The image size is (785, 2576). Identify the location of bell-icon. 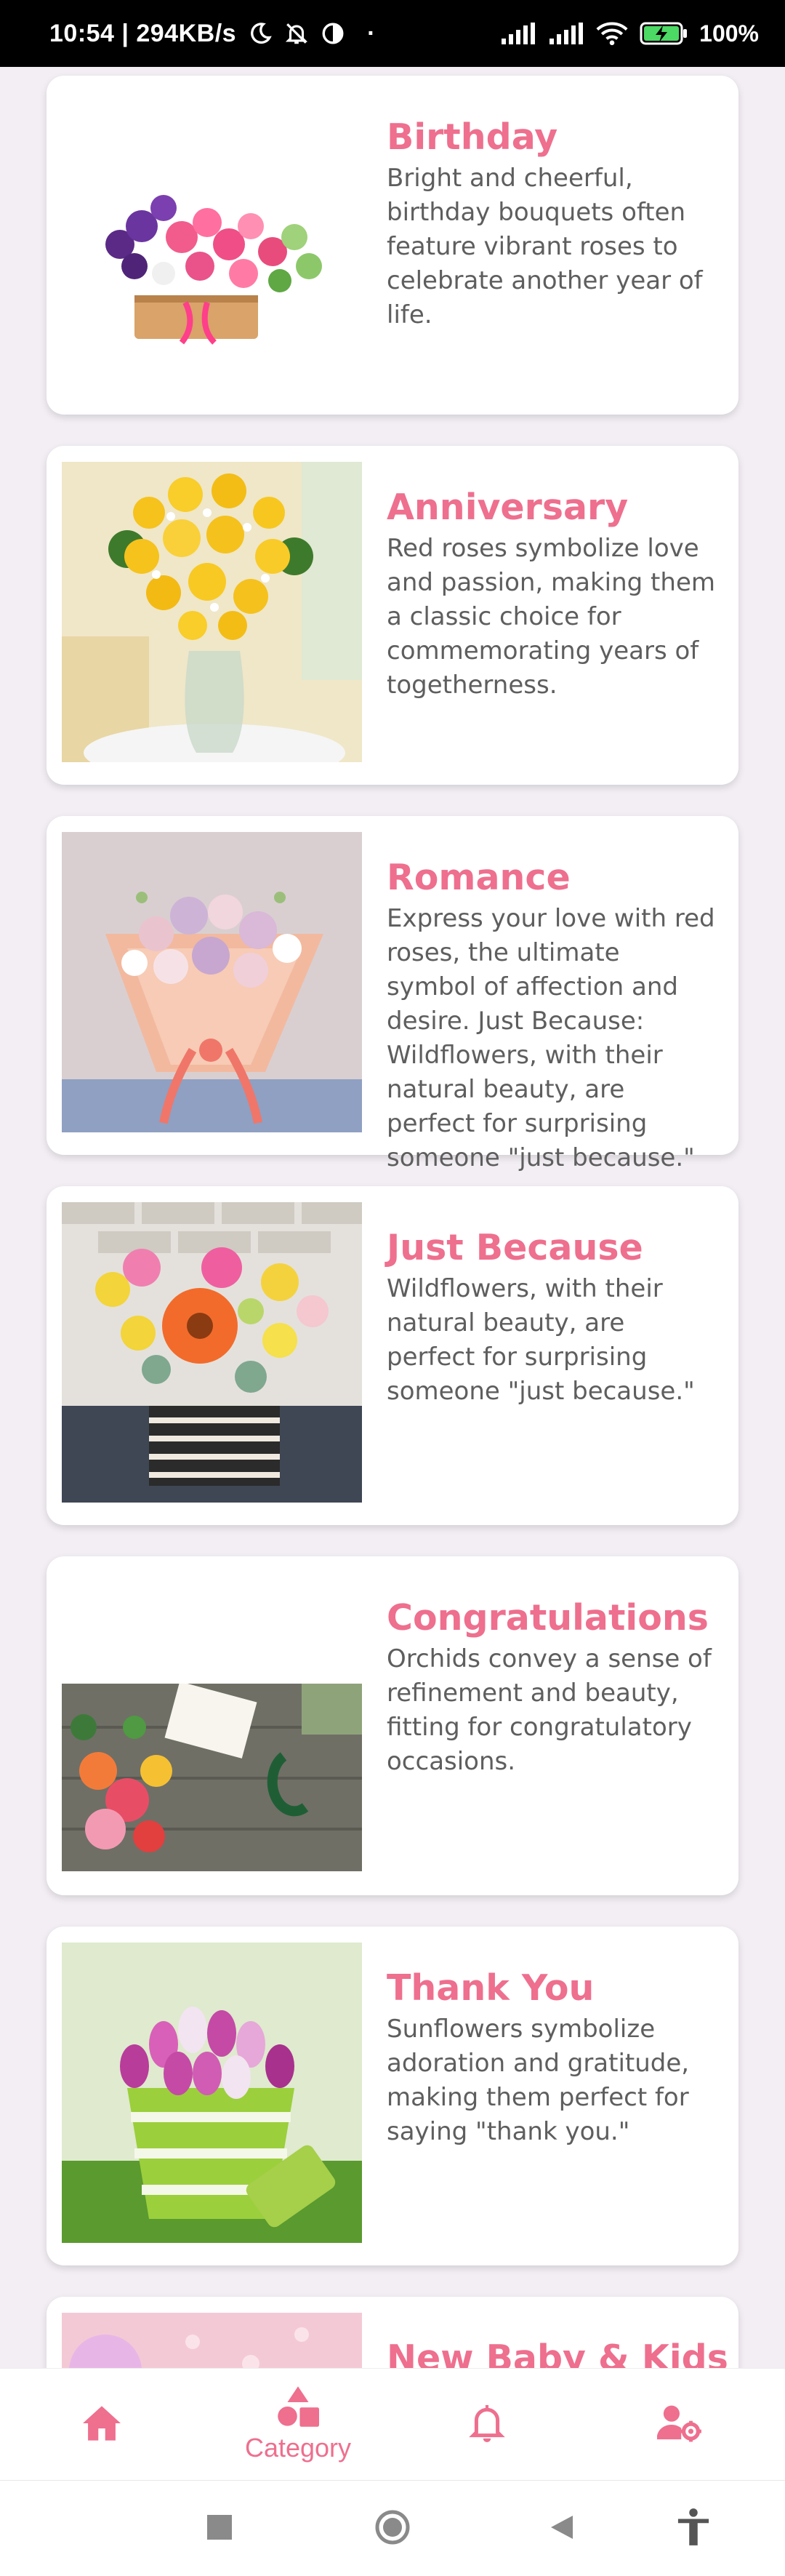
(487, 2425).